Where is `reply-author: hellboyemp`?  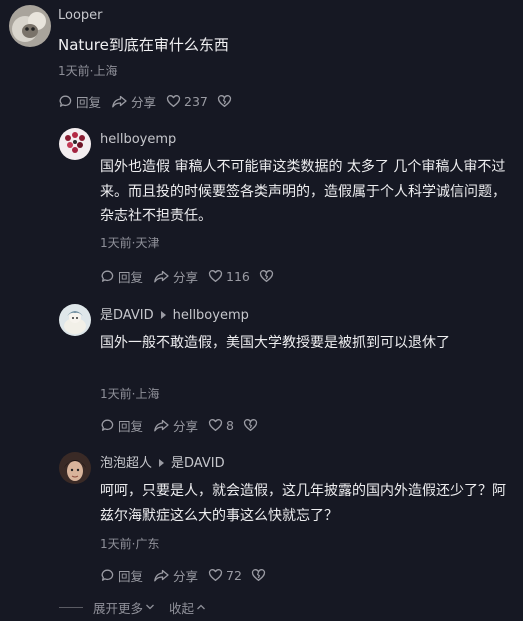 reply-author: hellboyemp is located at coordinates (138, 140).